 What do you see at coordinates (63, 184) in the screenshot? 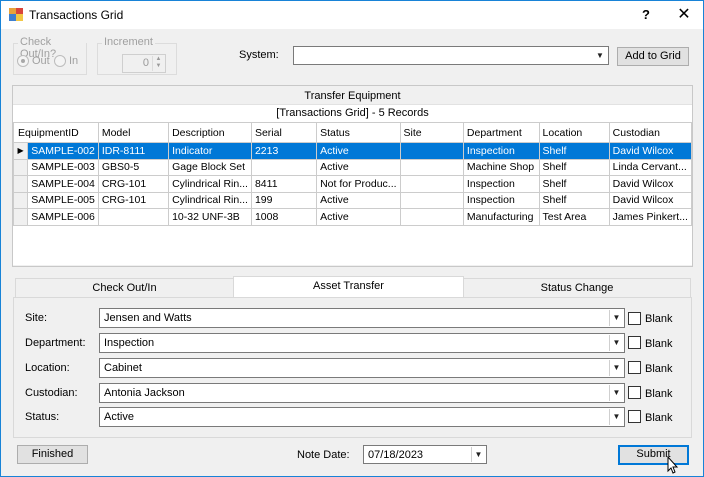
I see `grid-cell: SAMPLE-004` at bounding box center [63, 184].